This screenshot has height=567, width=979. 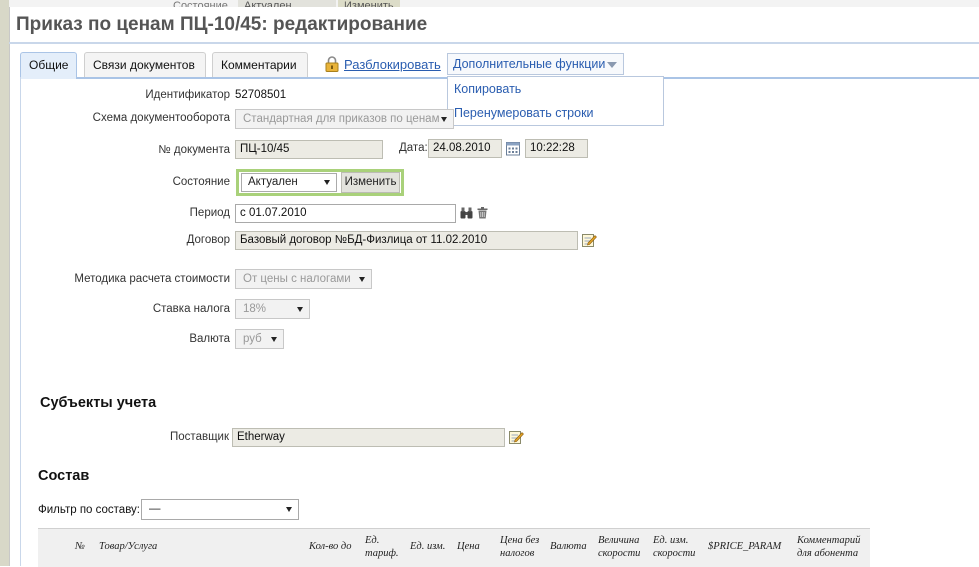 I want to click on docnum-field: ПЦ-10/45, so click(x=309, y=149).